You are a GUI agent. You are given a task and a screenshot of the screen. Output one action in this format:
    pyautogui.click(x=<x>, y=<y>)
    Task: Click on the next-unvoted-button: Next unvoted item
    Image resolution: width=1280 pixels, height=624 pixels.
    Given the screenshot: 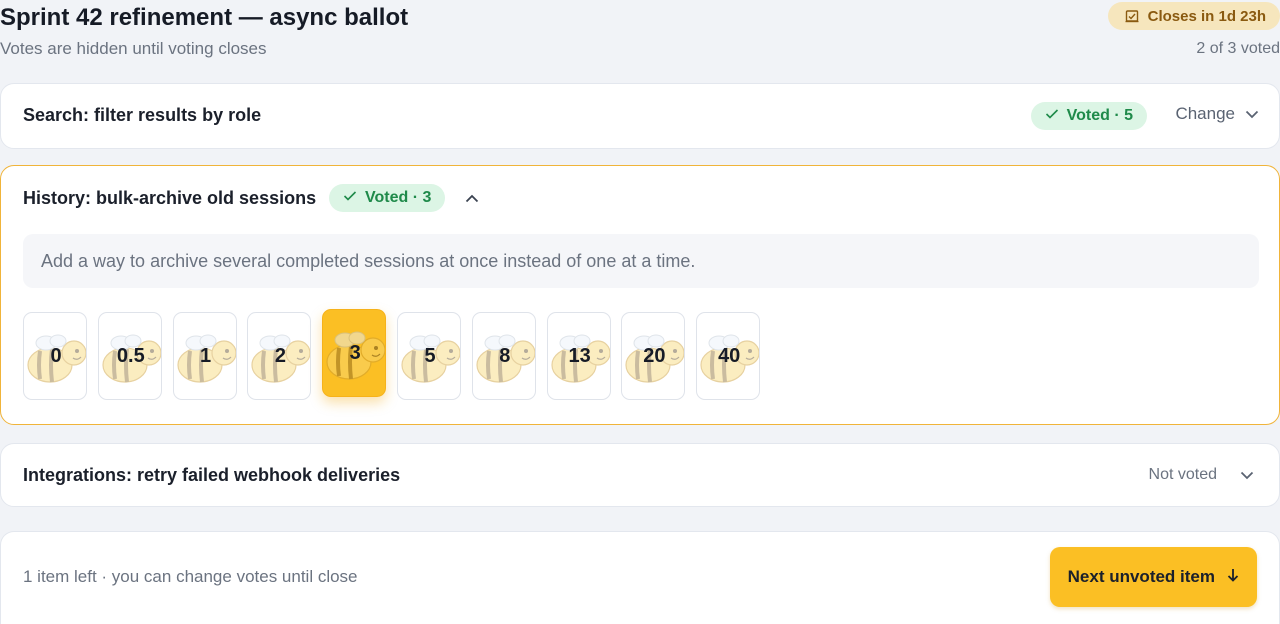 What is the action you would take?
    pyautogui.click(x=1153, y=577)
    